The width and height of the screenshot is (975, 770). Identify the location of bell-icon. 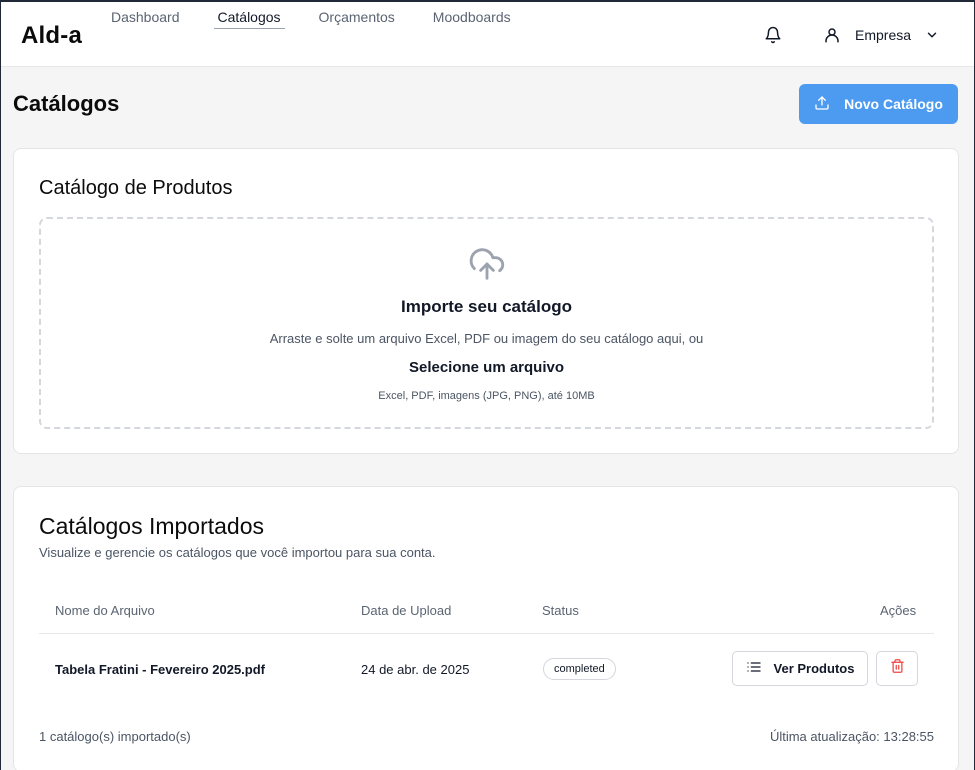
(773, 35).